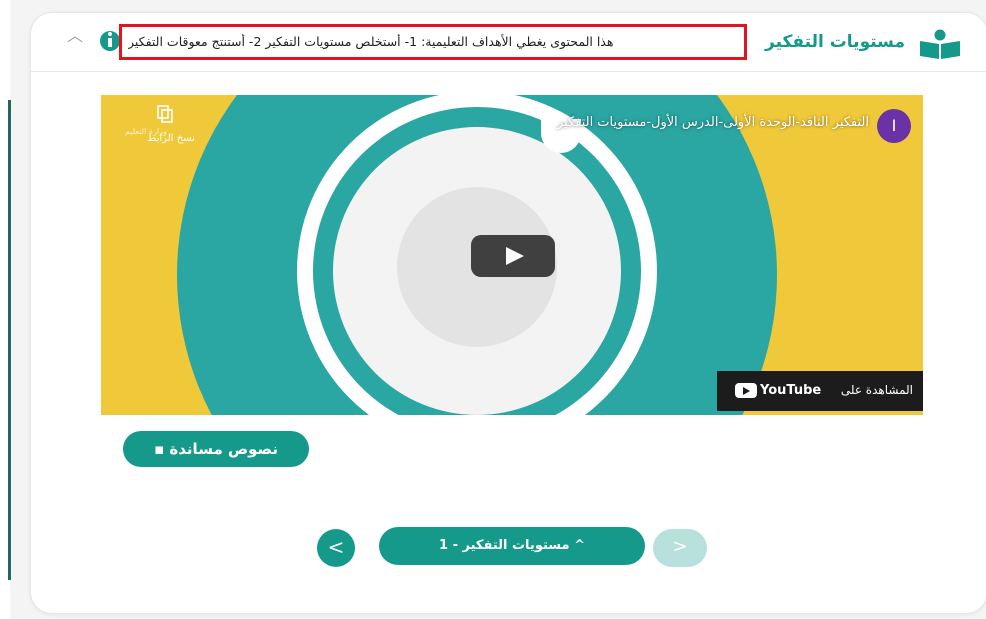 This screenshot has height=619, width=986. Describe the element at coordinates (791, 390) in the screenshot. I see `youtube-label: YouTube` at that location.